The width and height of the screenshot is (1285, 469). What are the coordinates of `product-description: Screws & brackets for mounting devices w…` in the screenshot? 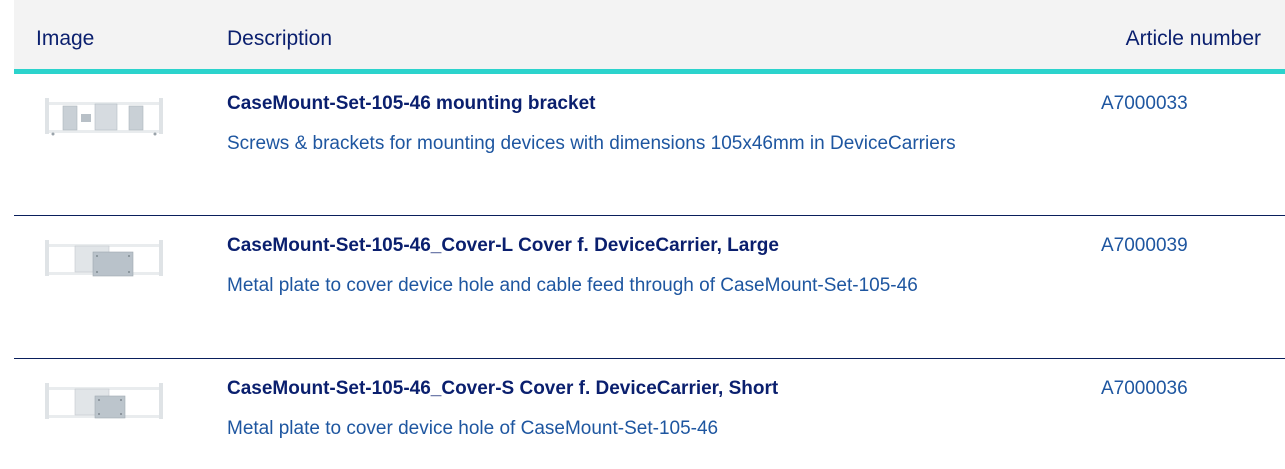 It's located at (591, 143).